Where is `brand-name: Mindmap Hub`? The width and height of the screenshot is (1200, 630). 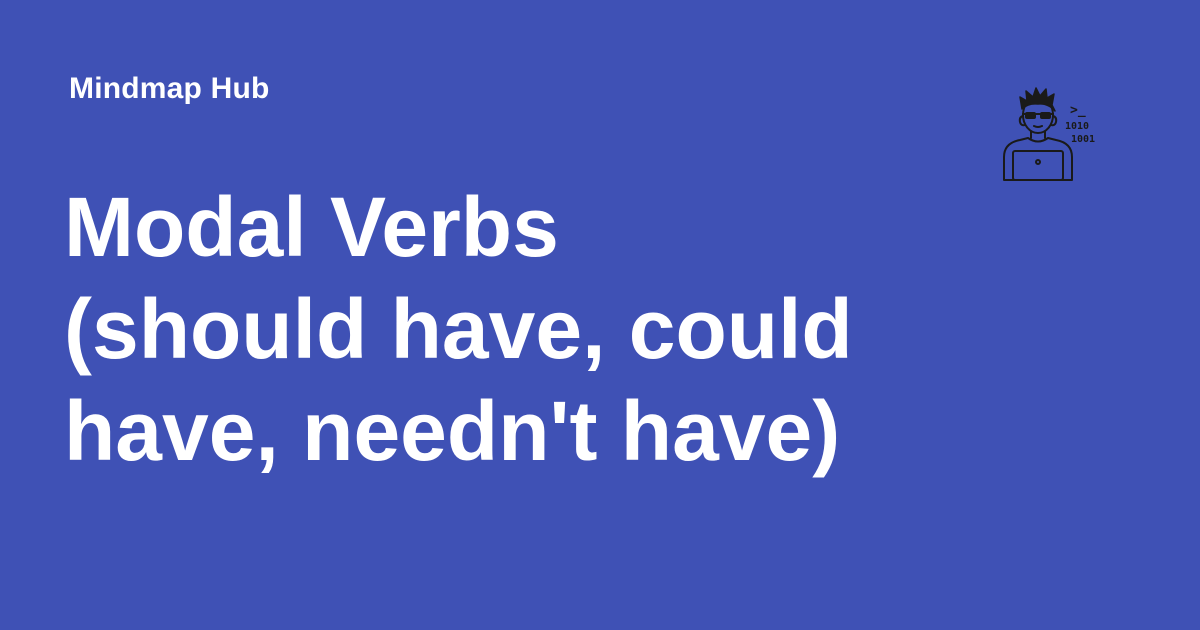
brand-name: Mindmap Hub is located at coordinates (169, 88).